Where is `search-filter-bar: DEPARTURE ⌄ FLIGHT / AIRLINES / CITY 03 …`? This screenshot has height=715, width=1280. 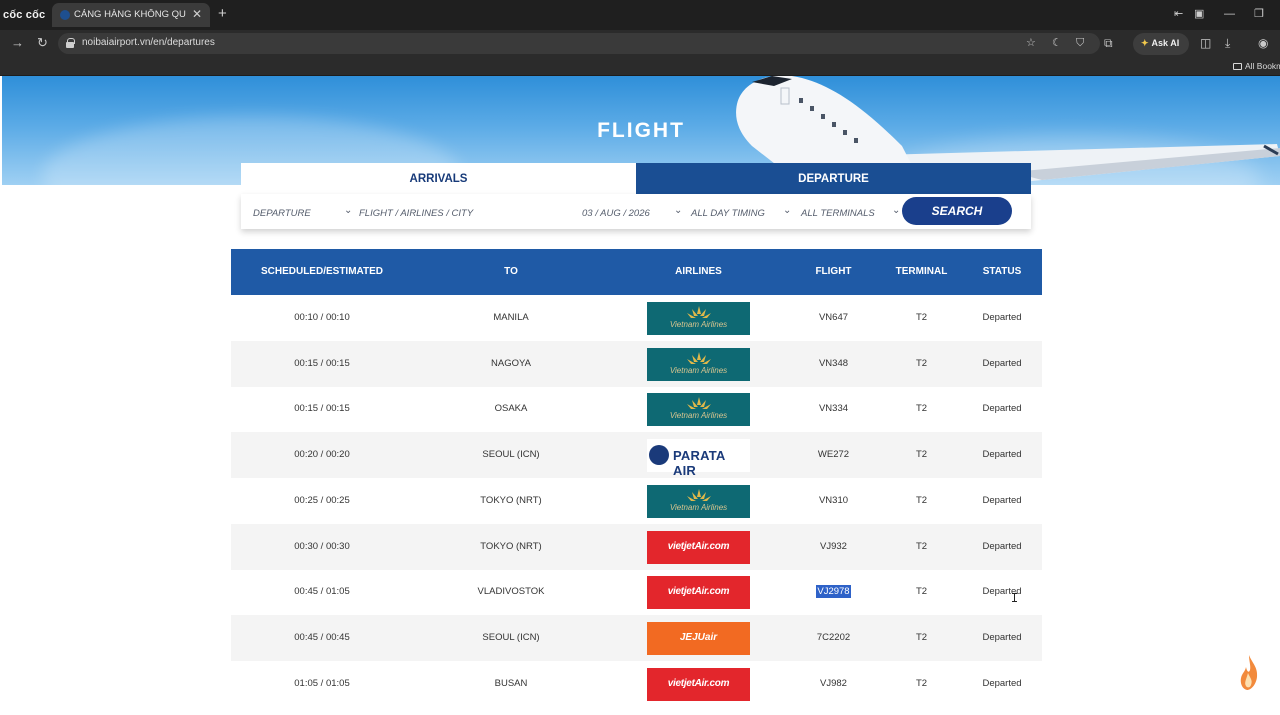 search-filter-bar: DEPARTURE ⌄ FLIGHT / AIRLINES / CITY 03 … is located at coordinates (636, 211).